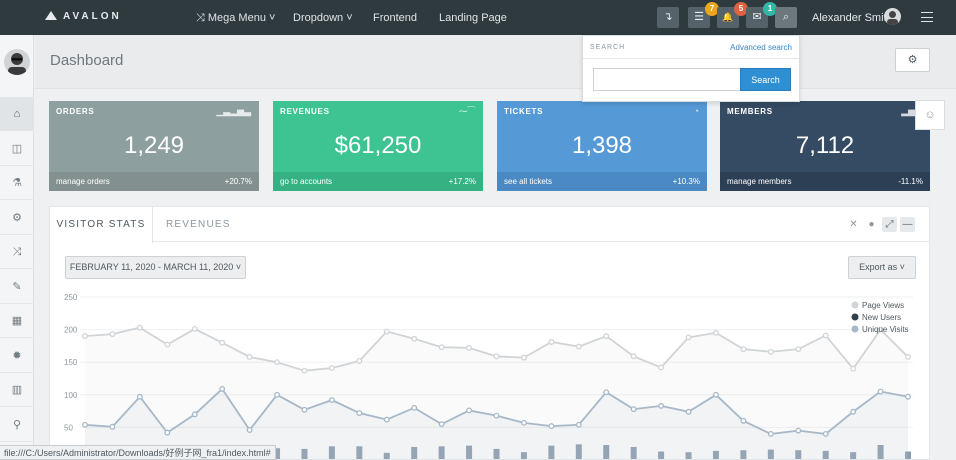  I want to click on nav-landing-page: Landing Page, so click(473, 18).